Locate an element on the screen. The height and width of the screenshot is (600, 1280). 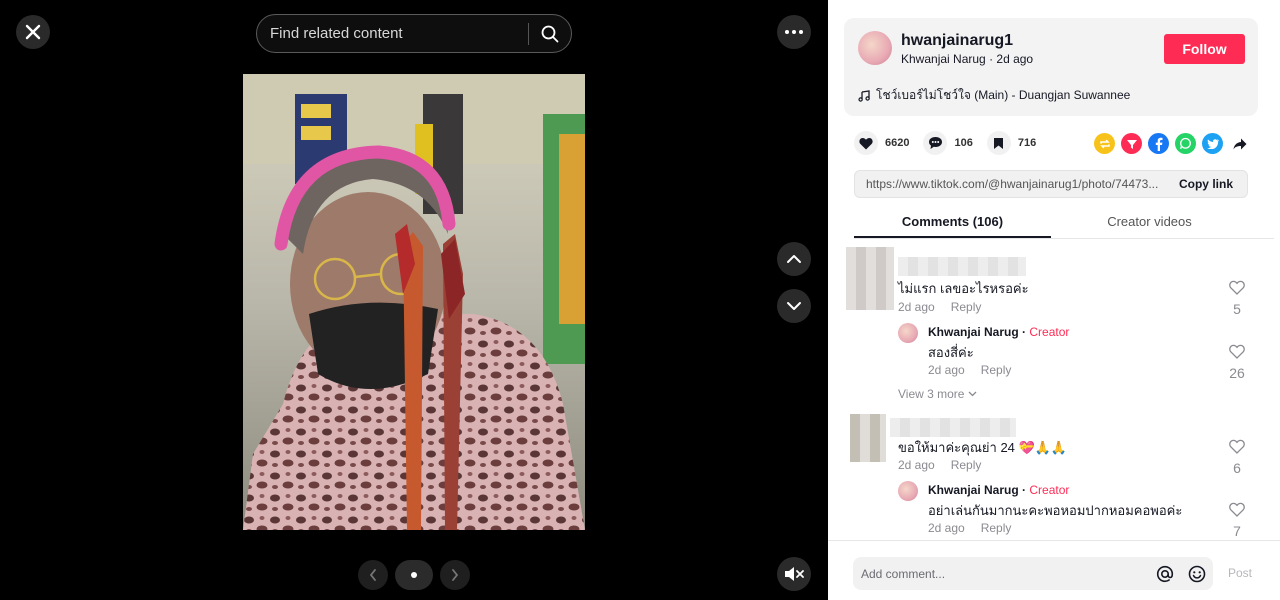
chevron-right-icon is located at coordinates (455, 575).